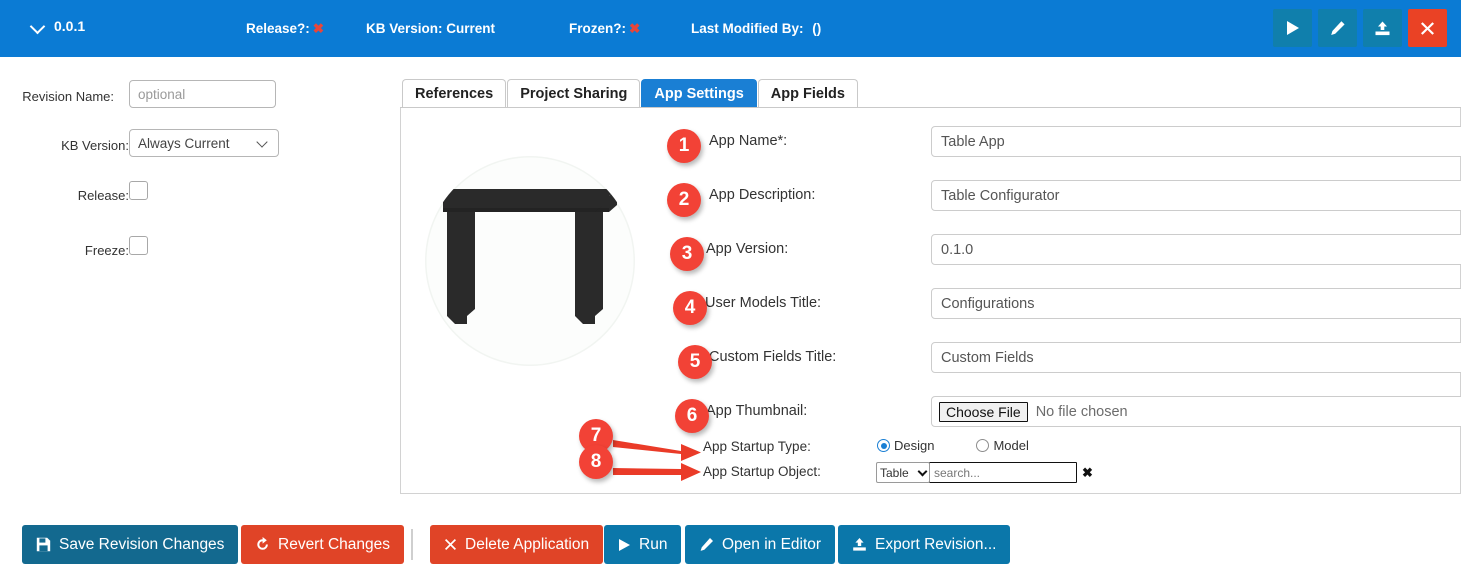  Describe the element at coordinates (412, 544) in the screenshot. I see `toolbar-divider` at that location.